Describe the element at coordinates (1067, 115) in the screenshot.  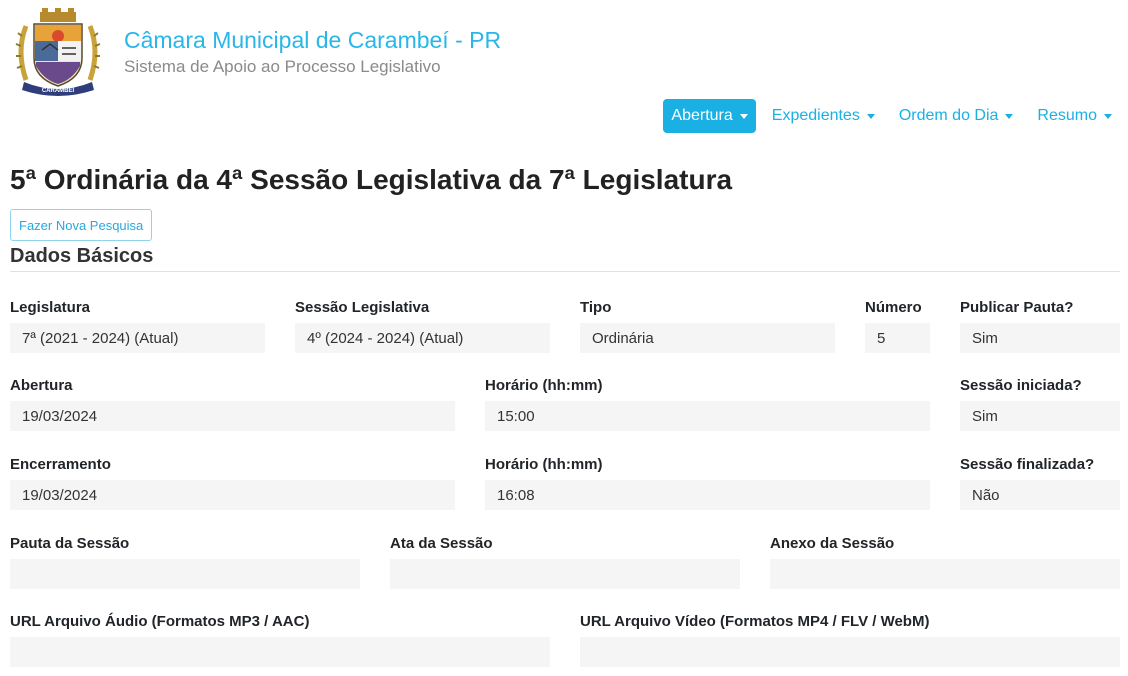
I see `nav-resumo-label: Resumo` at that location.